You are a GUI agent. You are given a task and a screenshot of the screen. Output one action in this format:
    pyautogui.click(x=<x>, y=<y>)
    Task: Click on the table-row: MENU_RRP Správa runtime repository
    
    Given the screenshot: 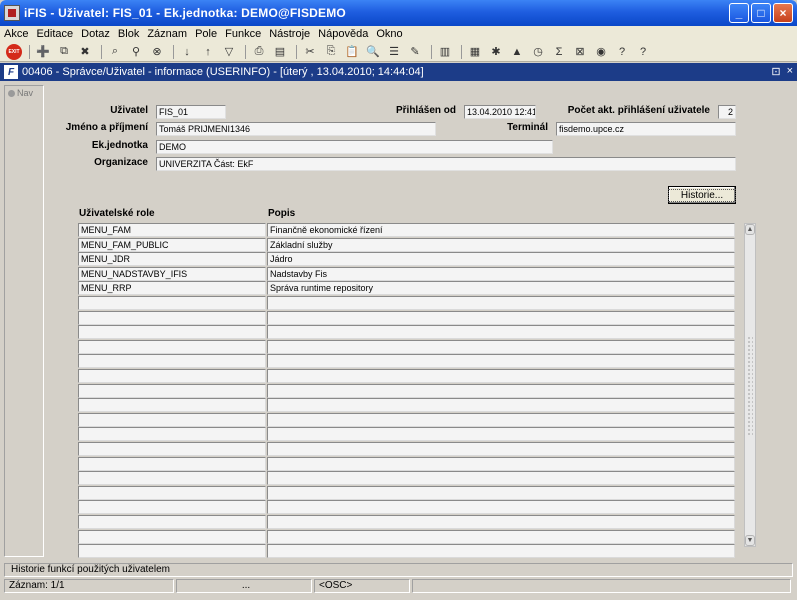 What is the action you would take?
    pyautogui.click(x=408, y=288)
    